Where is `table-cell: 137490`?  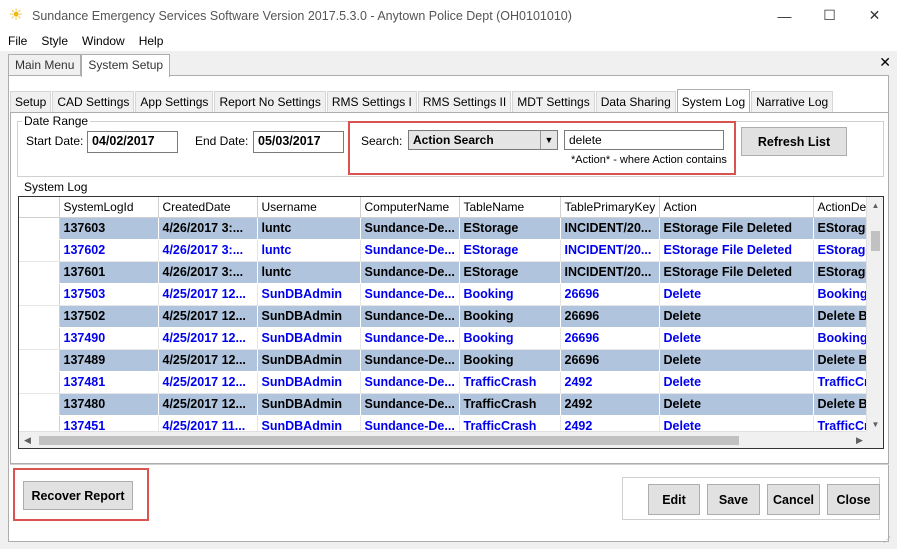 table-cell: 137490 is located at coordinates (109, 338).